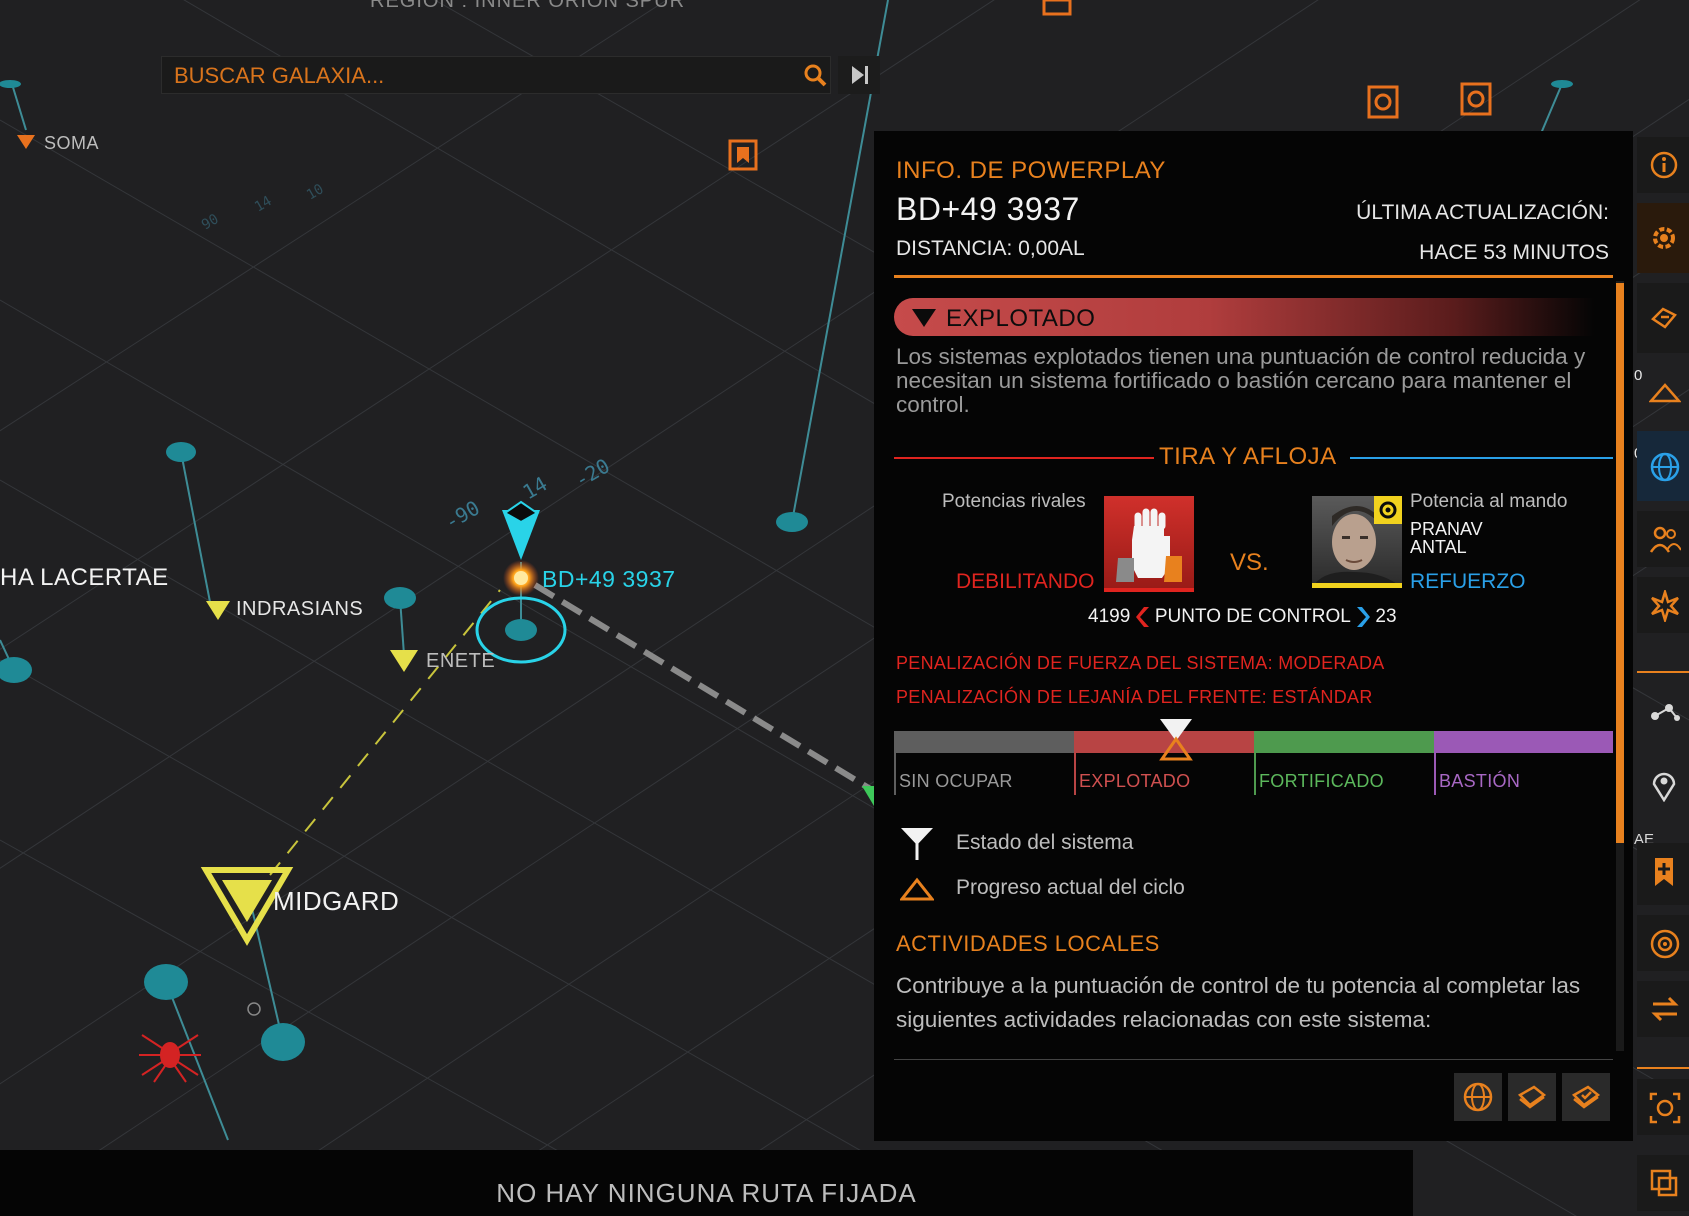  I want to click on sidebar-galaxy-button, so click(1663, 466).